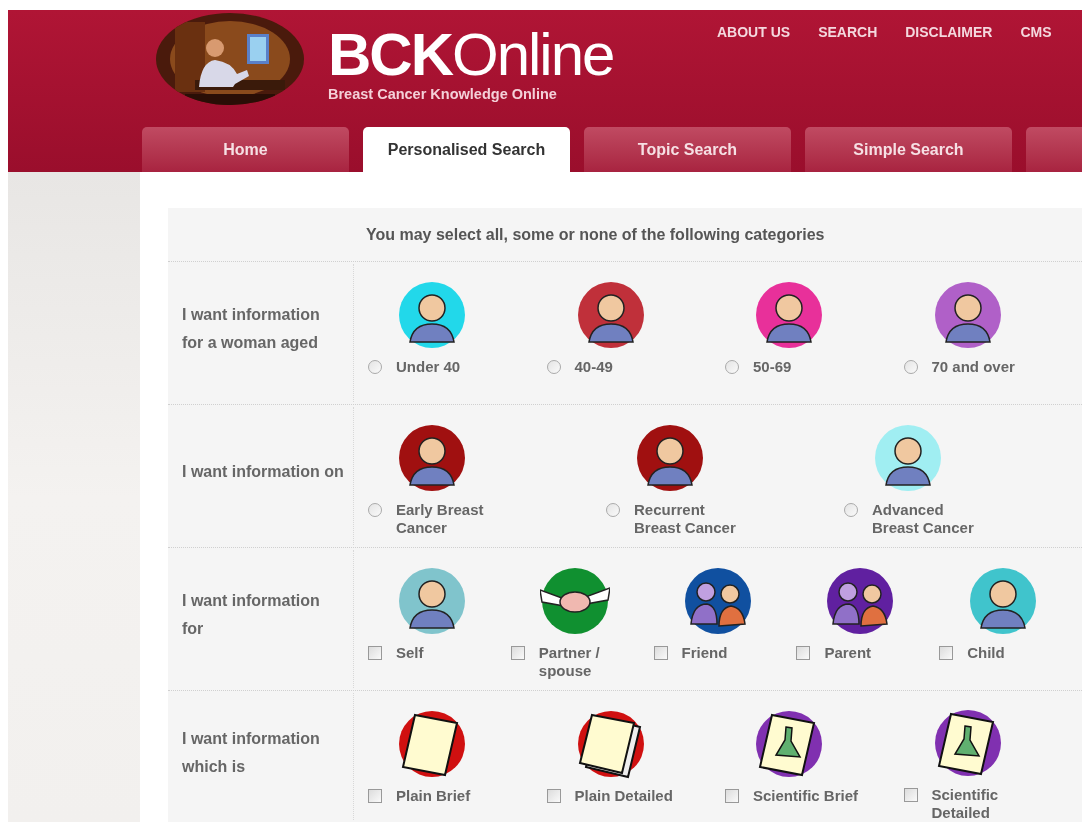 This screenshot has width=1082, height=822. Describe the element at coordinates (410, 653) in the screenshot. I see `option-label: Self` at that location.